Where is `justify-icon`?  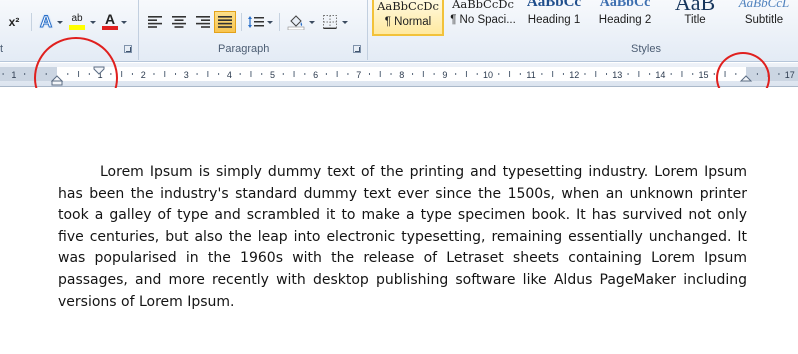 justify-icon is located at coordinates (225, 22).